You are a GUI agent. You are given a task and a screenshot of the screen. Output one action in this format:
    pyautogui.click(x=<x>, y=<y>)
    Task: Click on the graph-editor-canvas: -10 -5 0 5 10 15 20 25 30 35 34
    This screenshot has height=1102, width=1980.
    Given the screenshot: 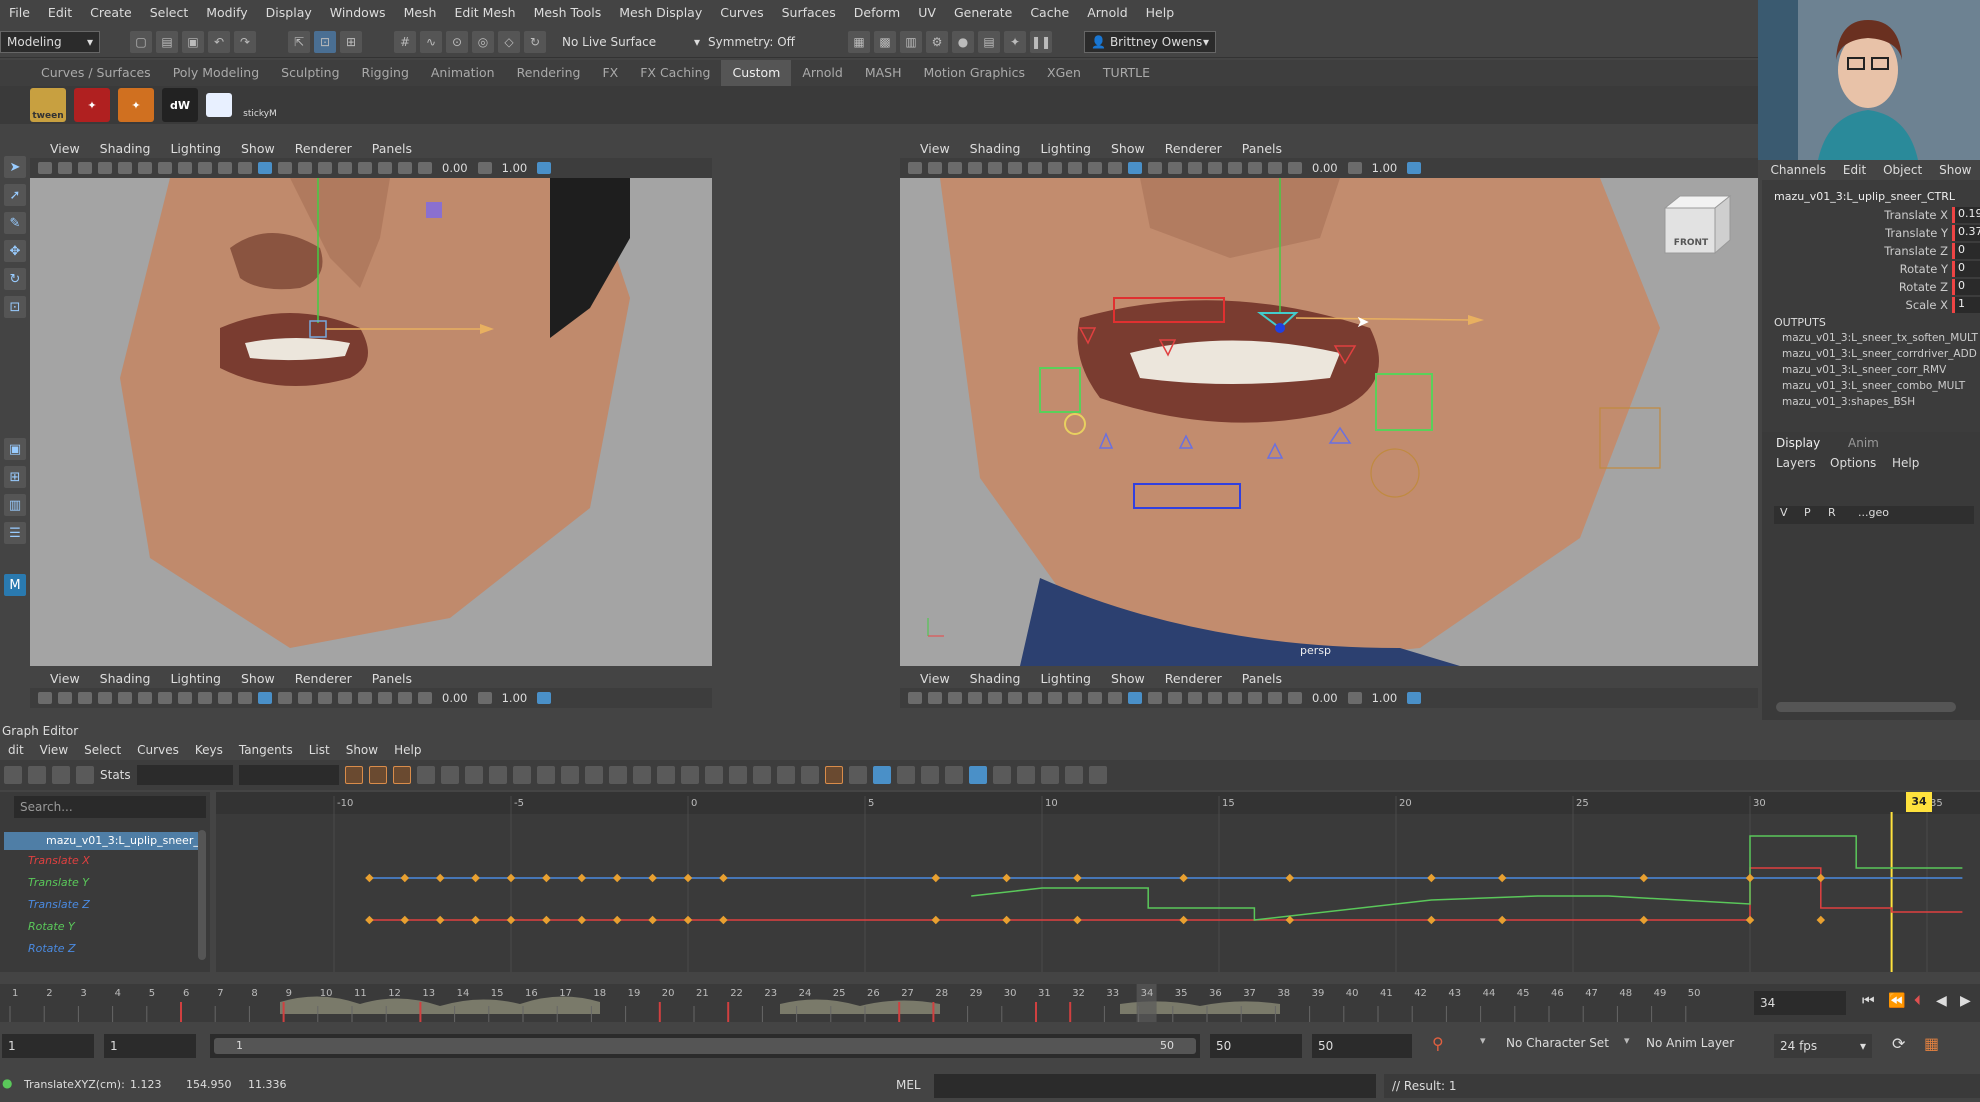 What is the action you would take?
    pyautogui.click(x=1098, y=882)
    